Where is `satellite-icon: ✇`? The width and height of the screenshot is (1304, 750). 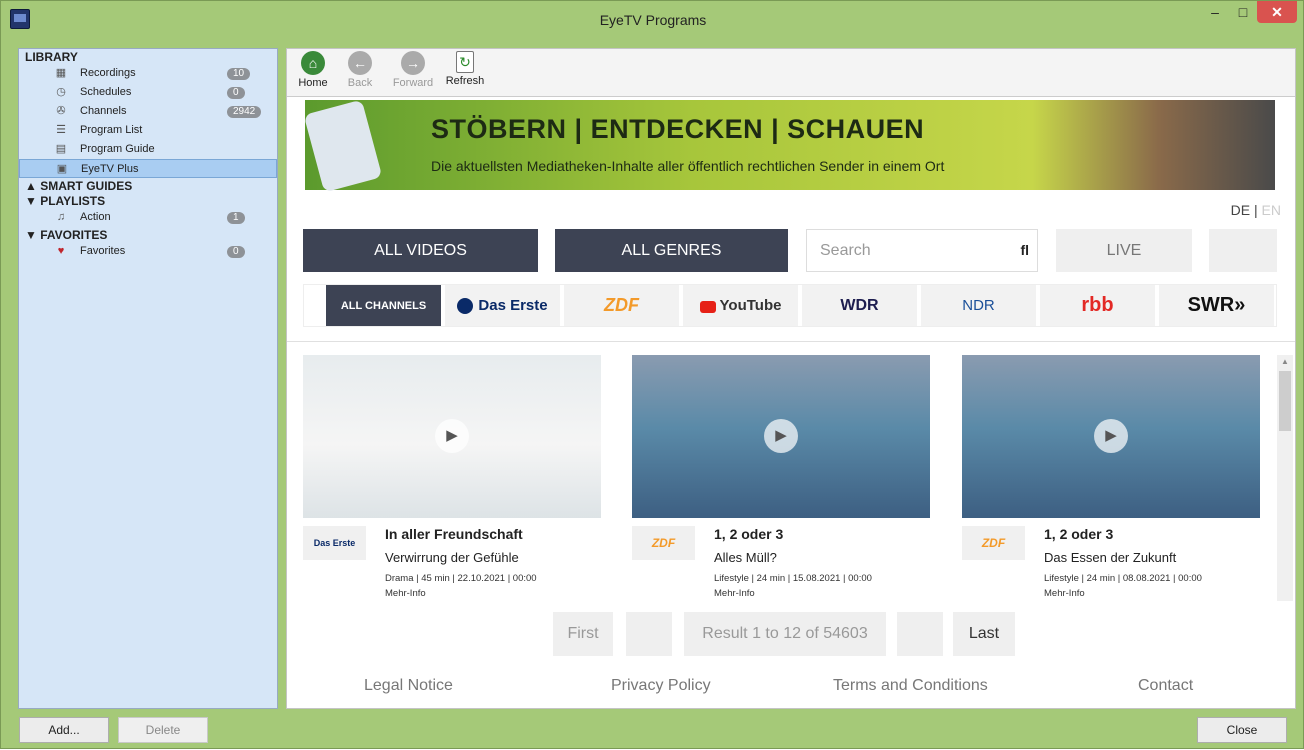 satellite-icon: ✇ is located at coordinates (61, 111).